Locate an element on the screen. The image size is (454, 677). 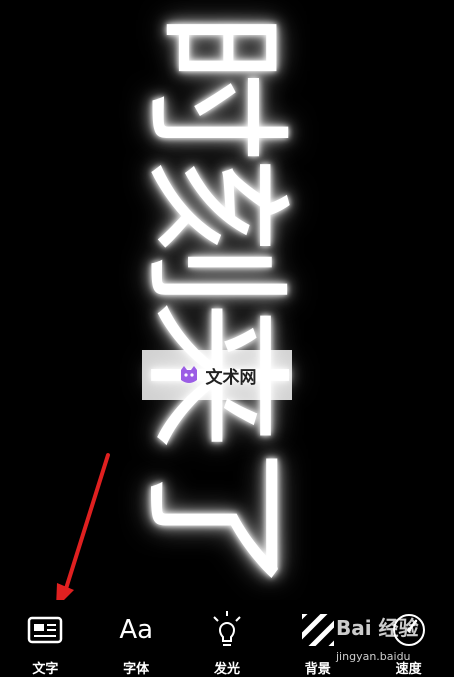
glow-tool-button: 发光 is located at coordinates (227, 638).